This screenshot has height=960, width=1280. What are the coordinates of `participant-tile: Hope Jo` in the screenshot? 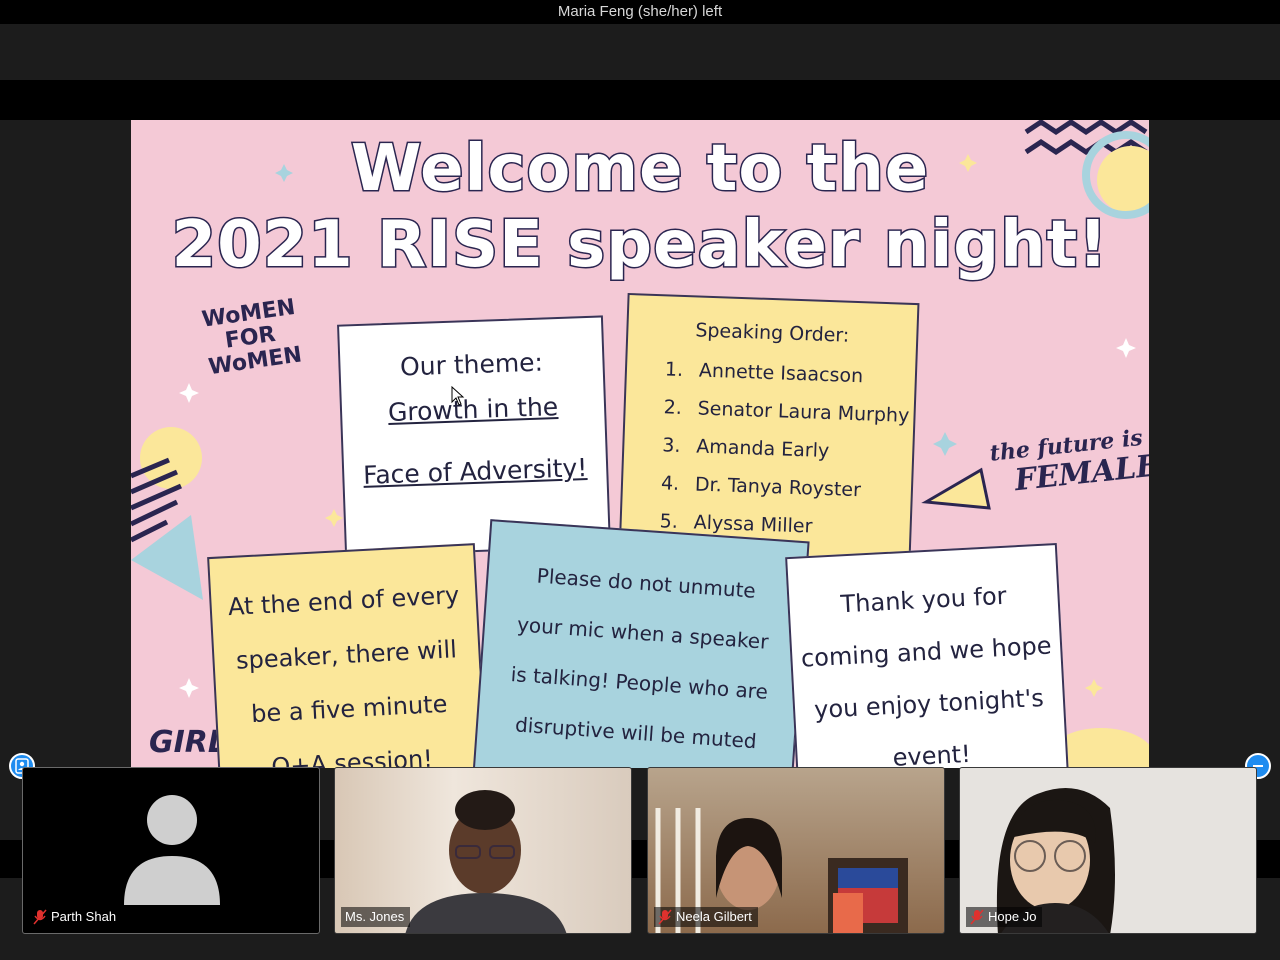 It's located at (1108, 850).